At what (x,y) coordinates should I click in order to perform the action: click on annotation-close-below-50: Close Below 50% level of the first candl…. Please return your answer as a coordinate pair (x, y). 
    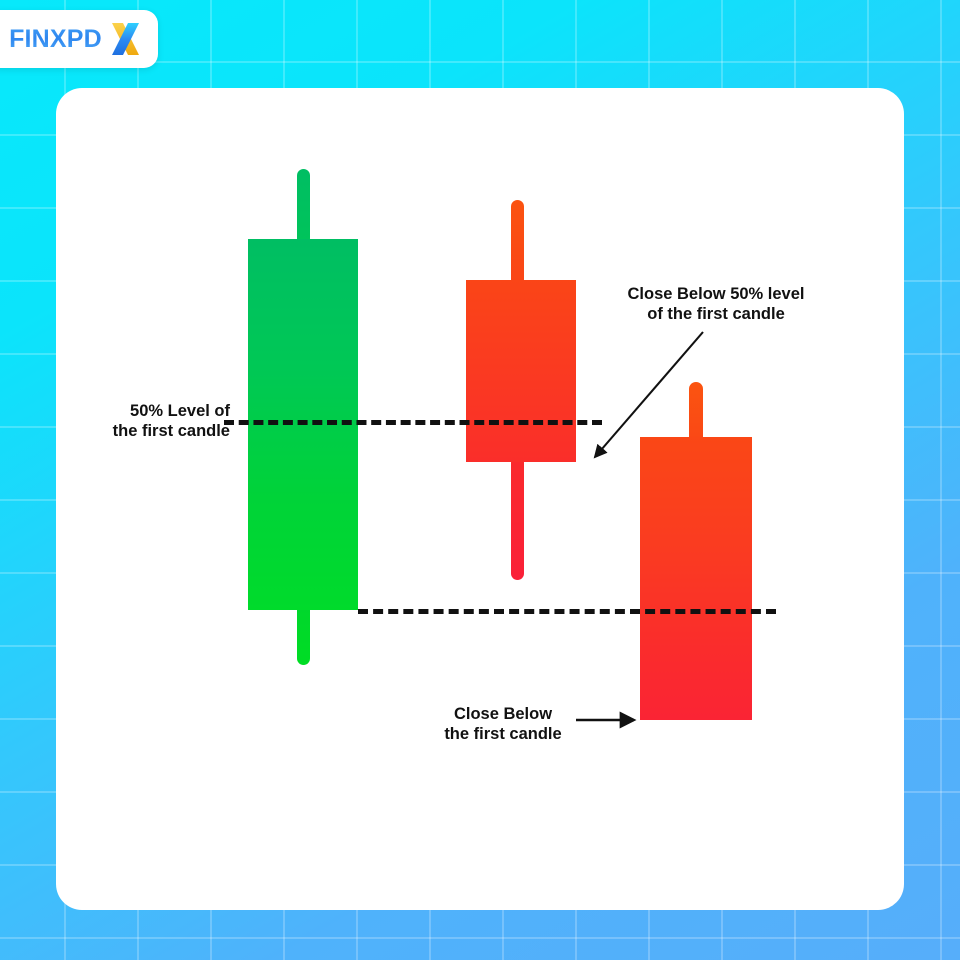
    Looking at the image, I should click on (716, 304).